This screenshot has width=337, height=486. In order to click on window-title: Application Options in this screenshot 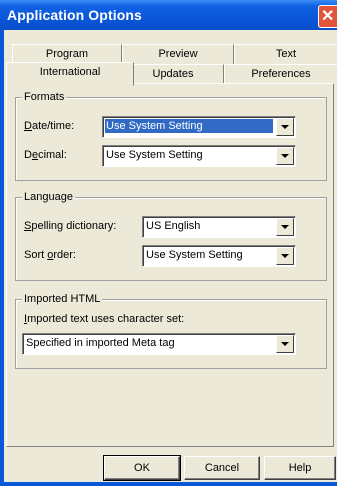, I will do `click(74, 15)`.